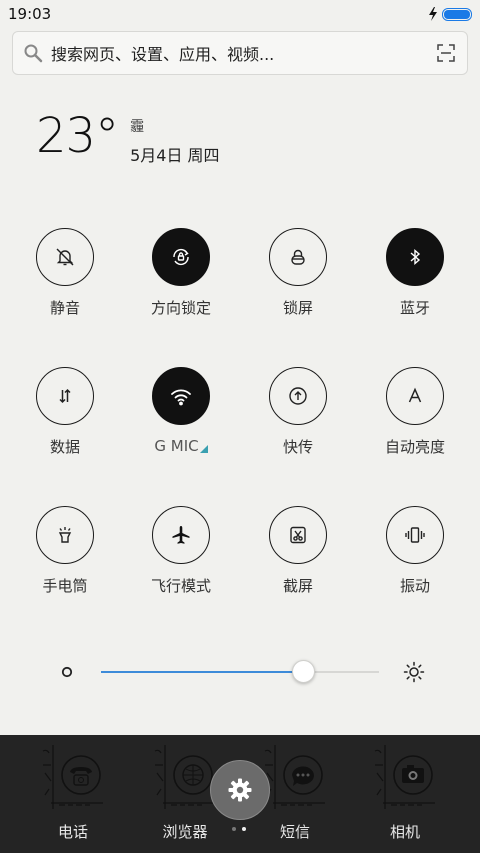 The width and height of the screenshot is (480, 853). Describe the element at coordinates (446, 53) in the screenshot. I see `scan-icon` at that location.